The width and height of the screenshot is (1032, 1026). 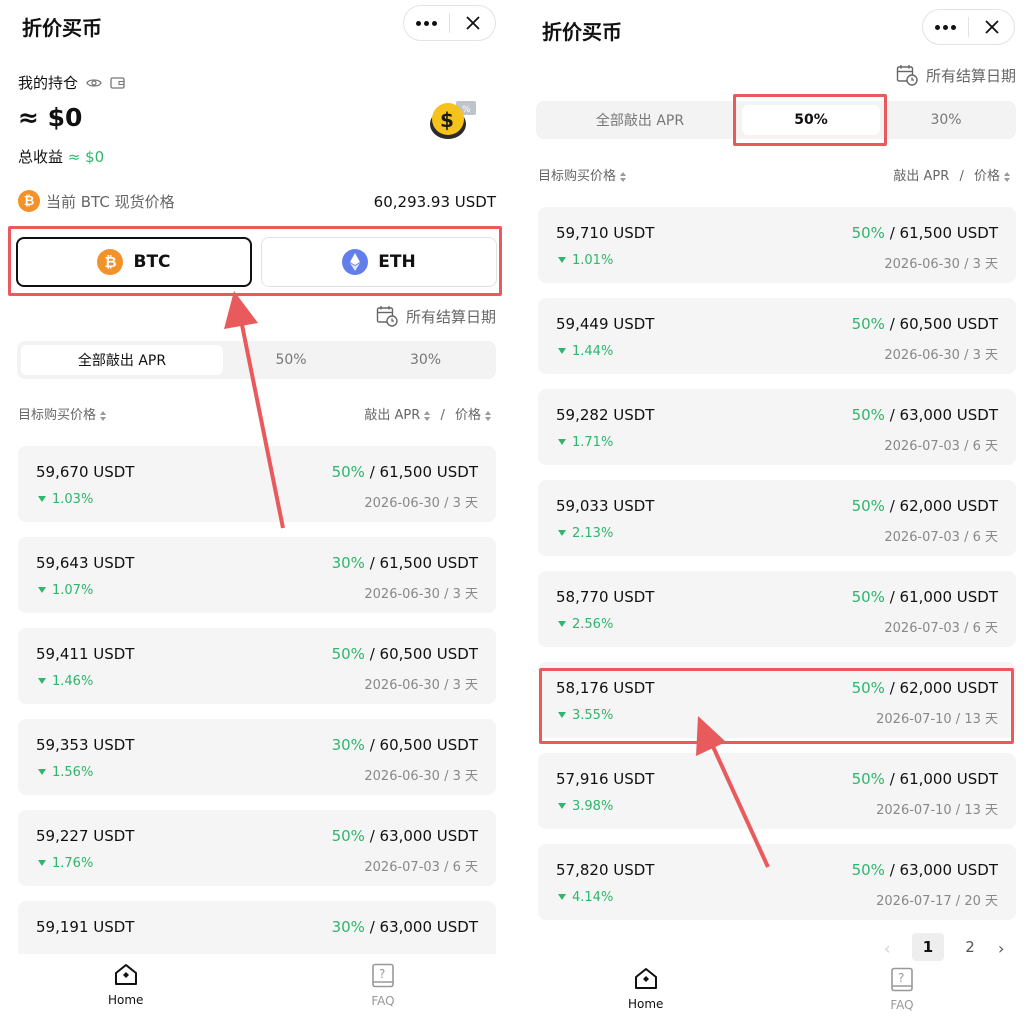 What do you see at coordinates (970, 947) in the screenshot?
I see `page-2: 2` at bounding box center [970, 947].